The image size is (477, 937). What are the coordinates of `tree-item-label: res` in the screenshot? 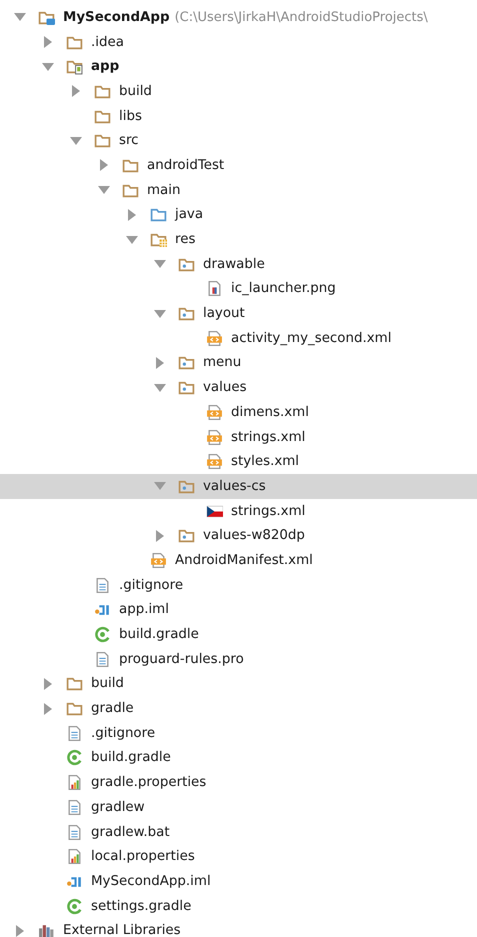 It's located at (185, 240).